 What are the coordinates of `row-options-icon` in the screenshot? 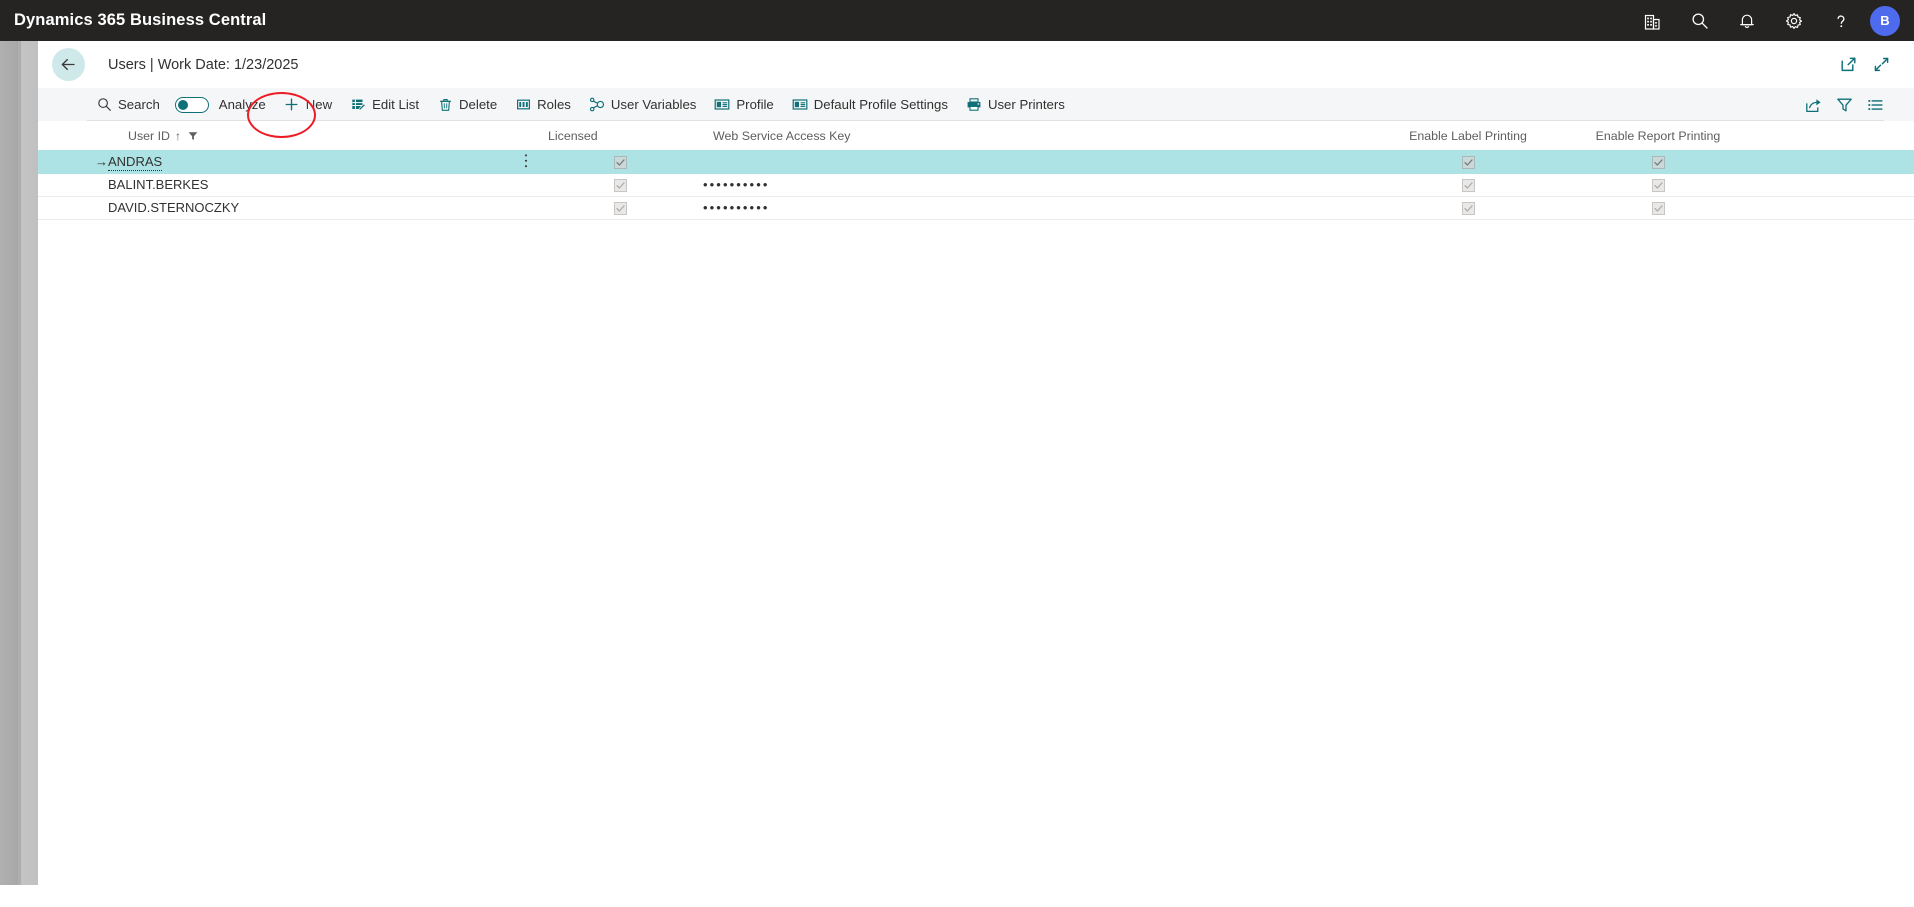 It's located at (526, 161).